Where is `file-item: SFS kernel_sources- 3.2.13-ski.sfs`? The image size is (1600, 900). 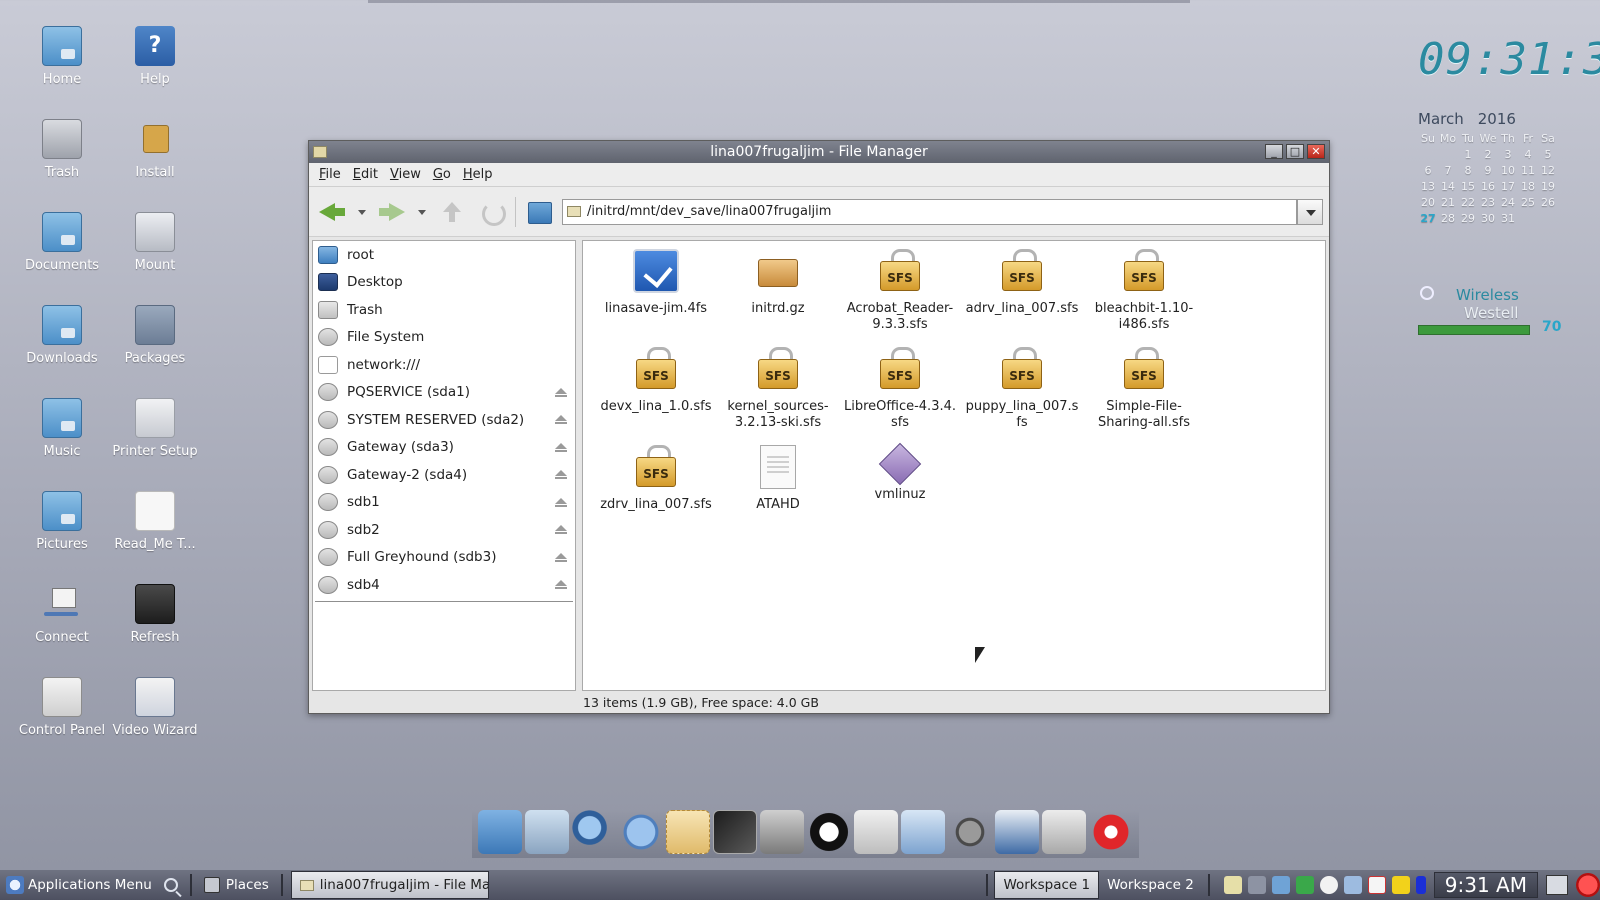 file-item: SFS kernel_sources- 3.2.13-ski.sfs is located at coordinates (778, 389).